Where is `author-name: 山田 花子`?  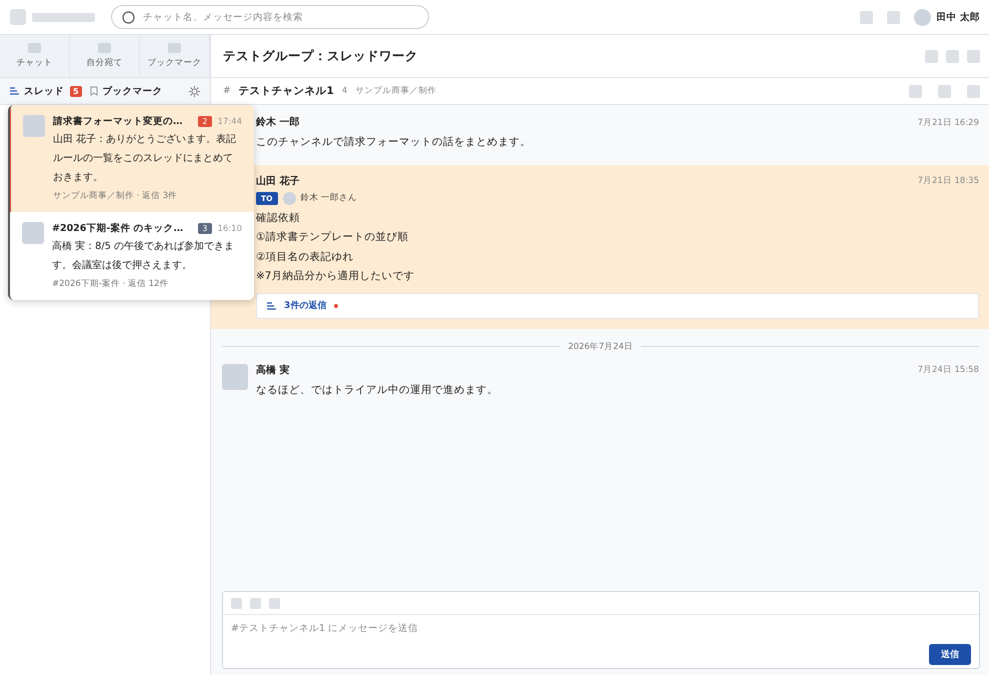
author-name: 山田 花子 is located at coordinates (278, 181).